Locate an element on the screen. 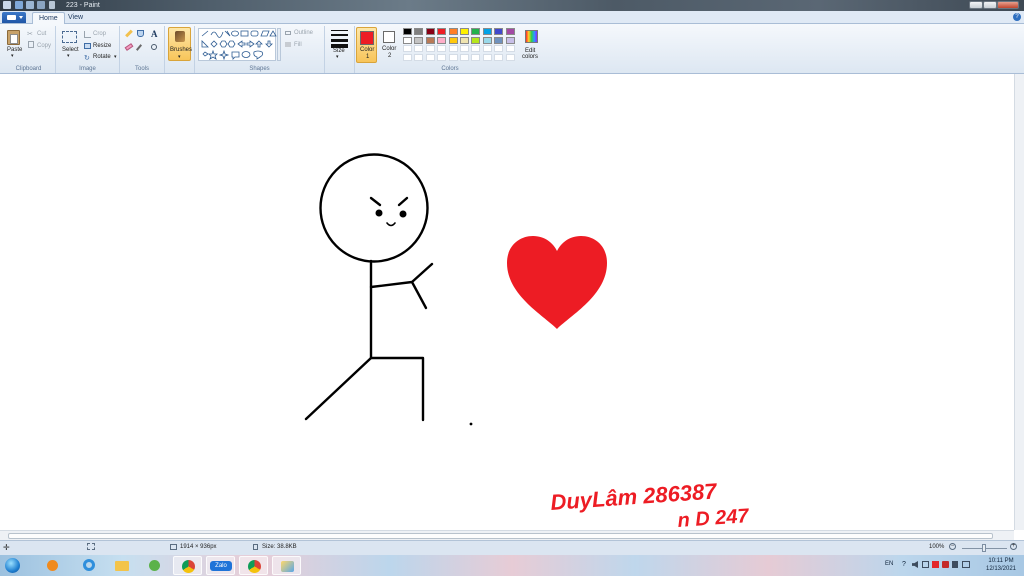 The height and width of the screenshot is (576, 1024). action-center-icon is located at coordinates (966, 564).